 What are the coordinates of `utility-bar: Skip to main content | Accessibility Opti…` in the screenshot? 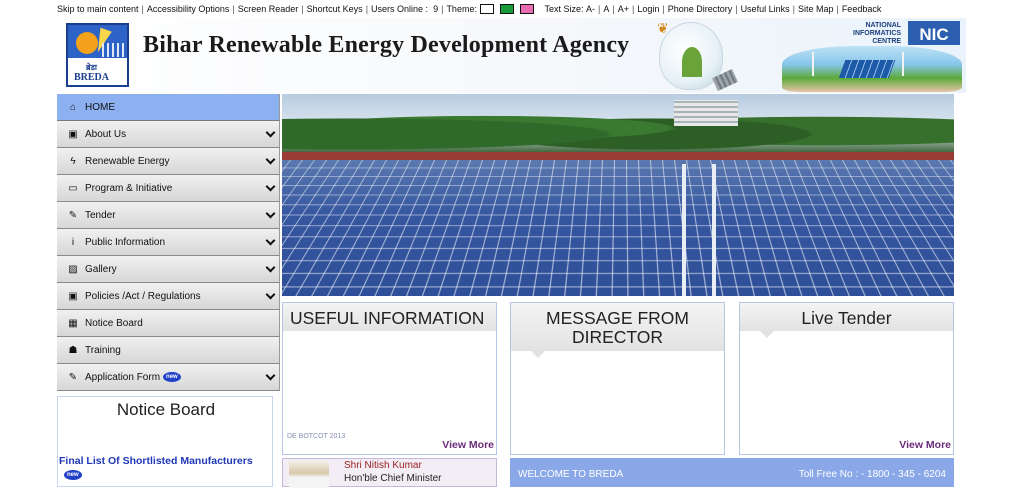 It's located at (469, 9).